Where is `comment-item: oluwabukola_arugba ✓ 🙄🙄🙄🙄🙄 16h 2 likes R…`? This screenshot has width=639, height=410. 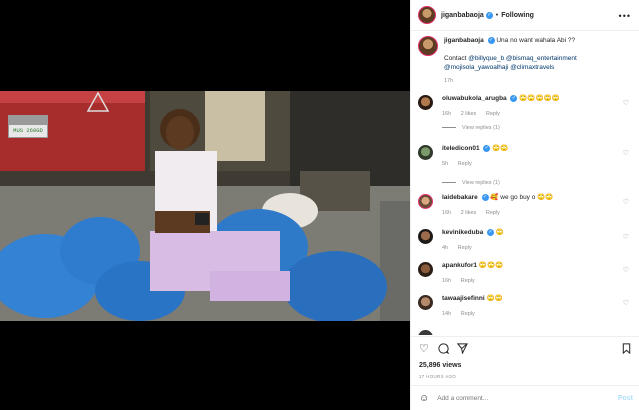
comment-item: oluwabukola_arugba ✓ 🙄🙄🙄🙄🙄 16h 2 likes R… is located at coordinates (525, 113).